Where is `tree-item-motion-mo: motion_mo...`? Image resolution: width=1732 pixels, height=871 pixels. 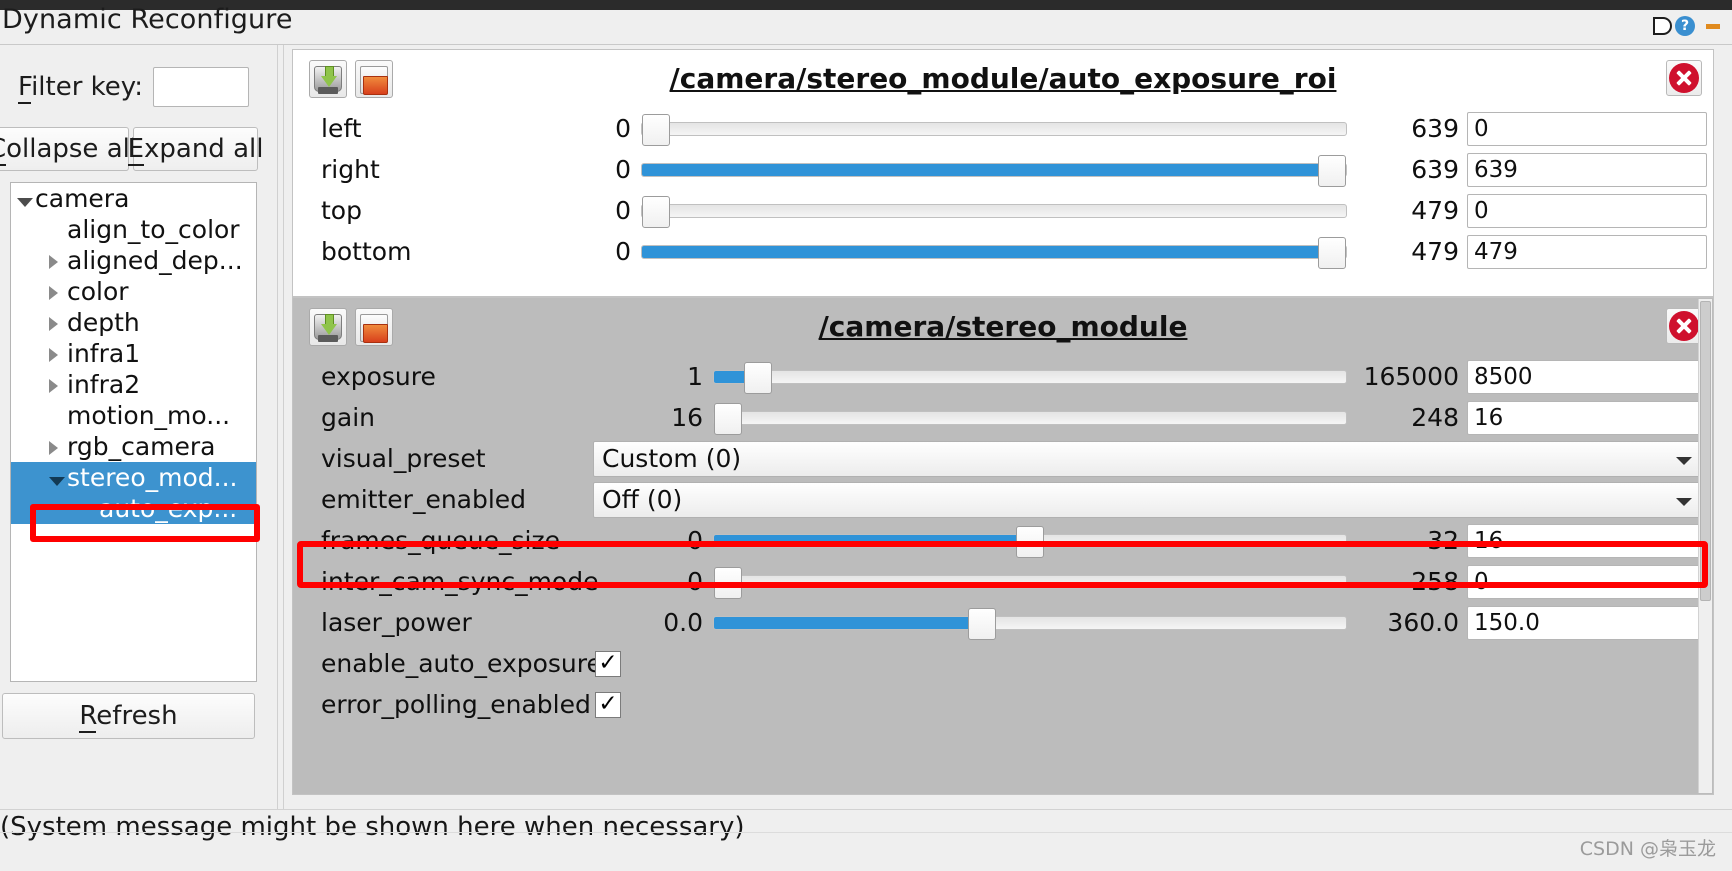 tree-item-motion-mo: motion_mo... is located at coordinates (133, 415).